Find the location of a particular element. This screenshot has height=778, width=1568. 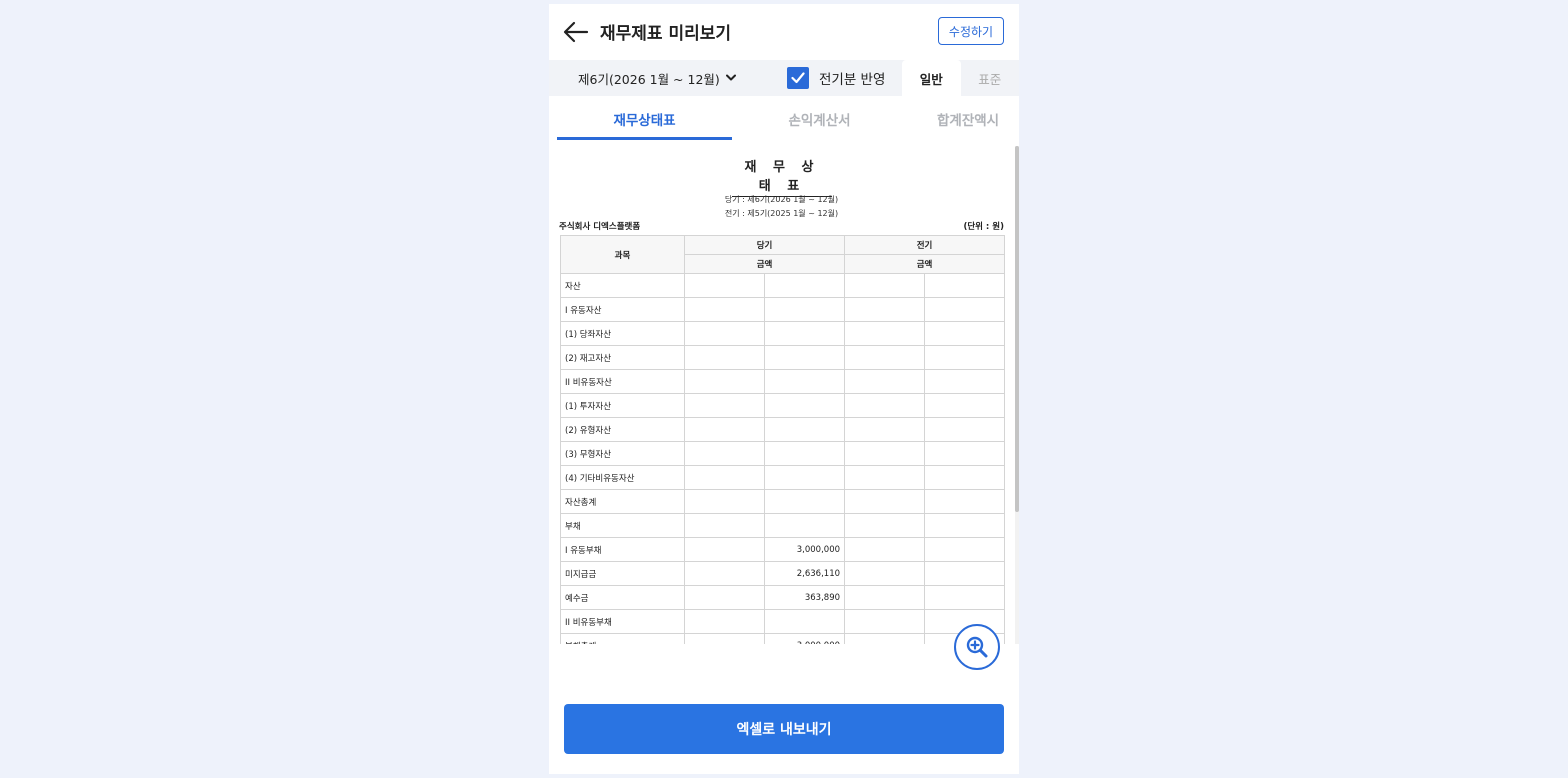

row-label: 자산총계 is located at coordinates (622, 501).